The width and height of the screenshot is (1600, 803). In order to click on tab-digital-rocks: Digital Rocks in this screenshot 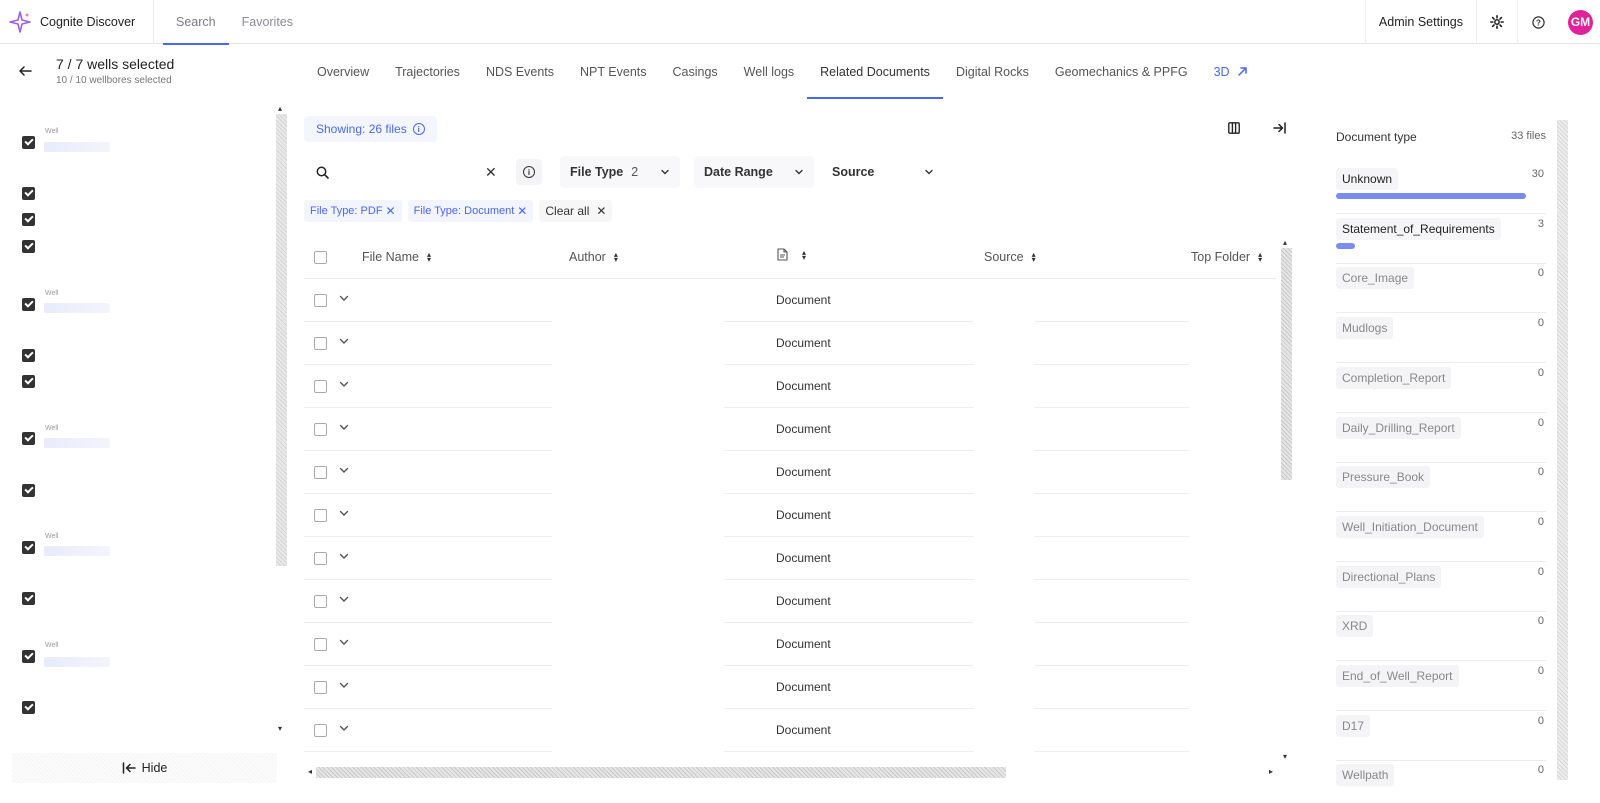, I will do `click(992, 71)`.